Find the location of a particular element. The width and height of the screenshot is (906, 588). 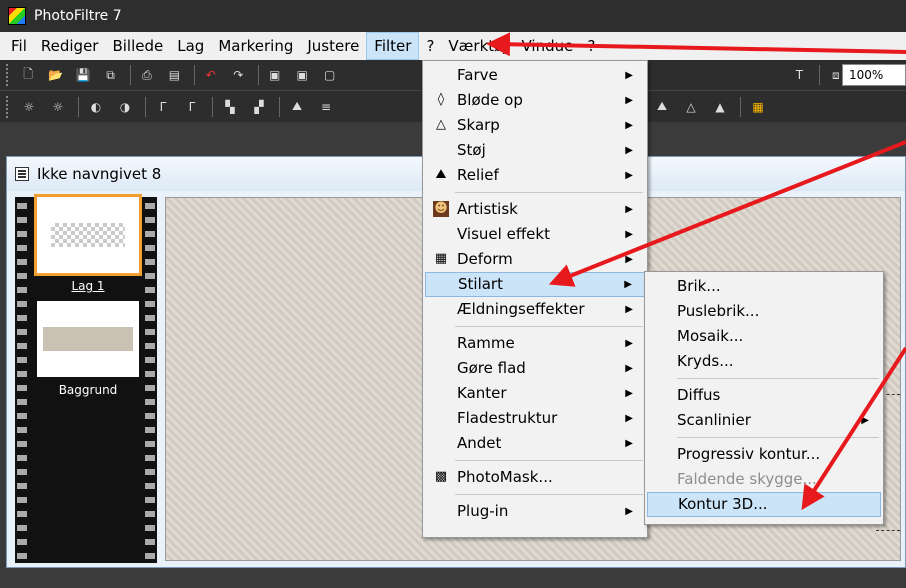

menu-lag: Lag is located at coordinates (190, 46).